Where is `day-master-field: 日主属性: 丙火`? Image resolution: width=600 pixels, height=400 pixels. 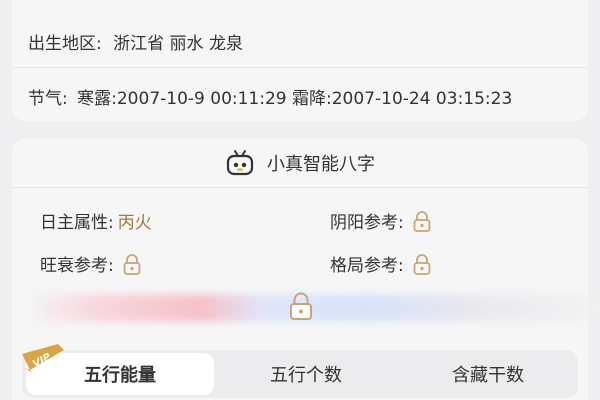
day-master-field: 日主属性: 丙火 is located at coordinates (96, 220).